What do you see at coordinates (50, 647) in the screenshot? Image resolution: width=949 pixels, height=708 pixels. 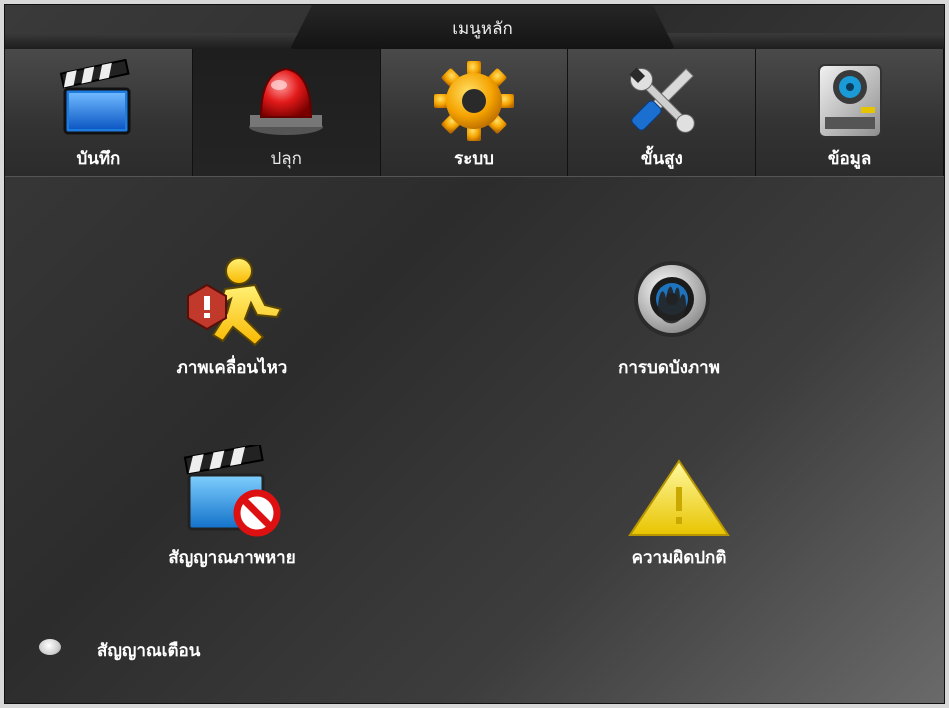 I see `alarm-signal-radio` at bounding box center [50, 647].